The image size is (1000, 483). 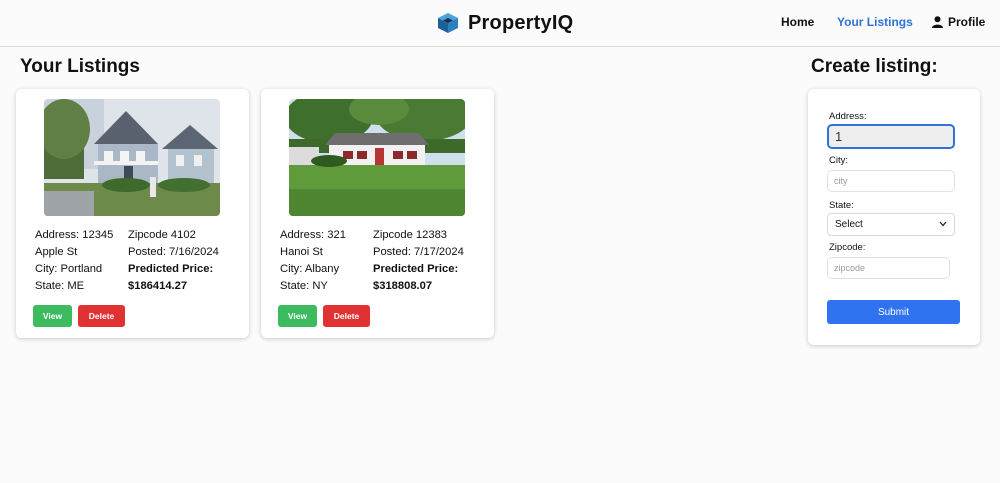 What do you see at coordinates (838, 160) in the screenshot?
I see `city-label: City:` at bounding box center [838, 160].